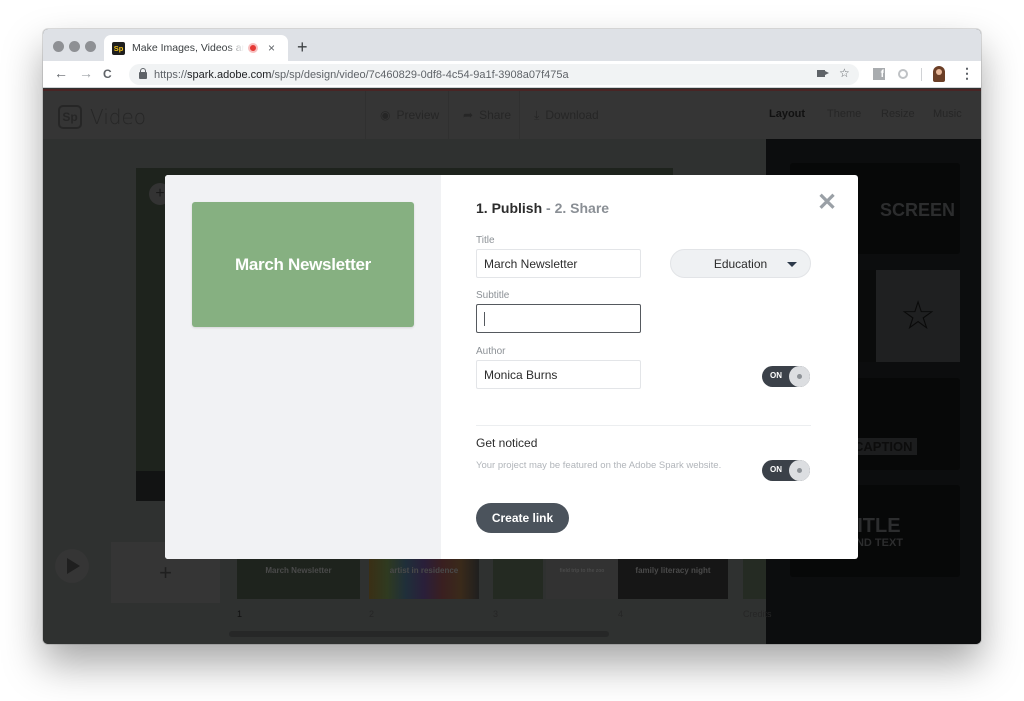  Describe the element at coordinates (967, 73) in the screenshot. I see `browser-menu-icon: ⋮` at that location.